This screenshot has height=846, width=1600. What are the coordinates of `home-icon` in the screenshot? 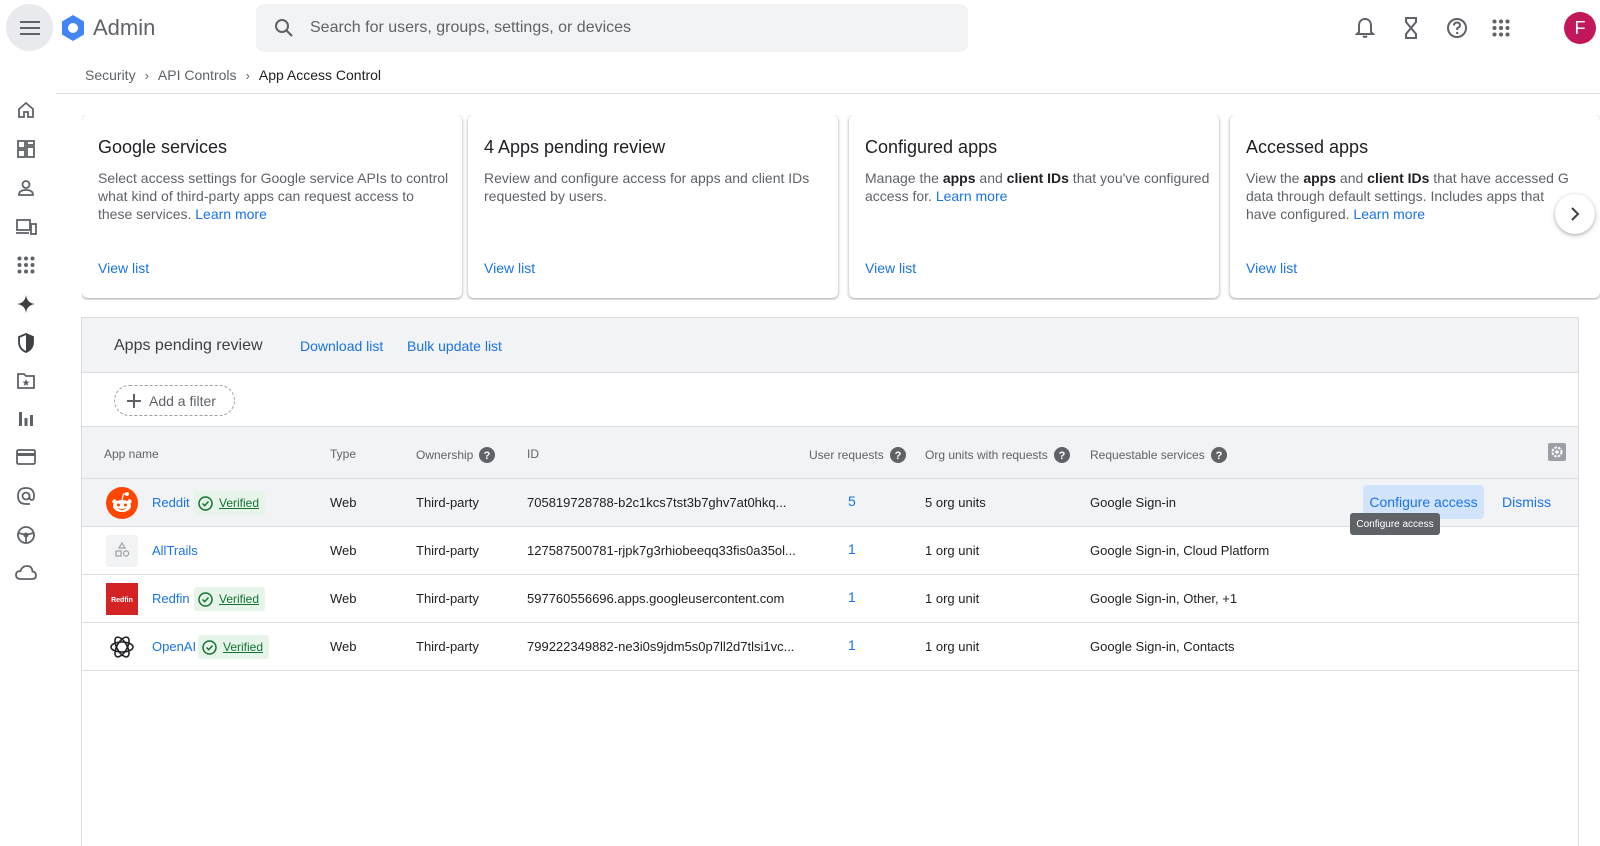 It's located at (26, 109).